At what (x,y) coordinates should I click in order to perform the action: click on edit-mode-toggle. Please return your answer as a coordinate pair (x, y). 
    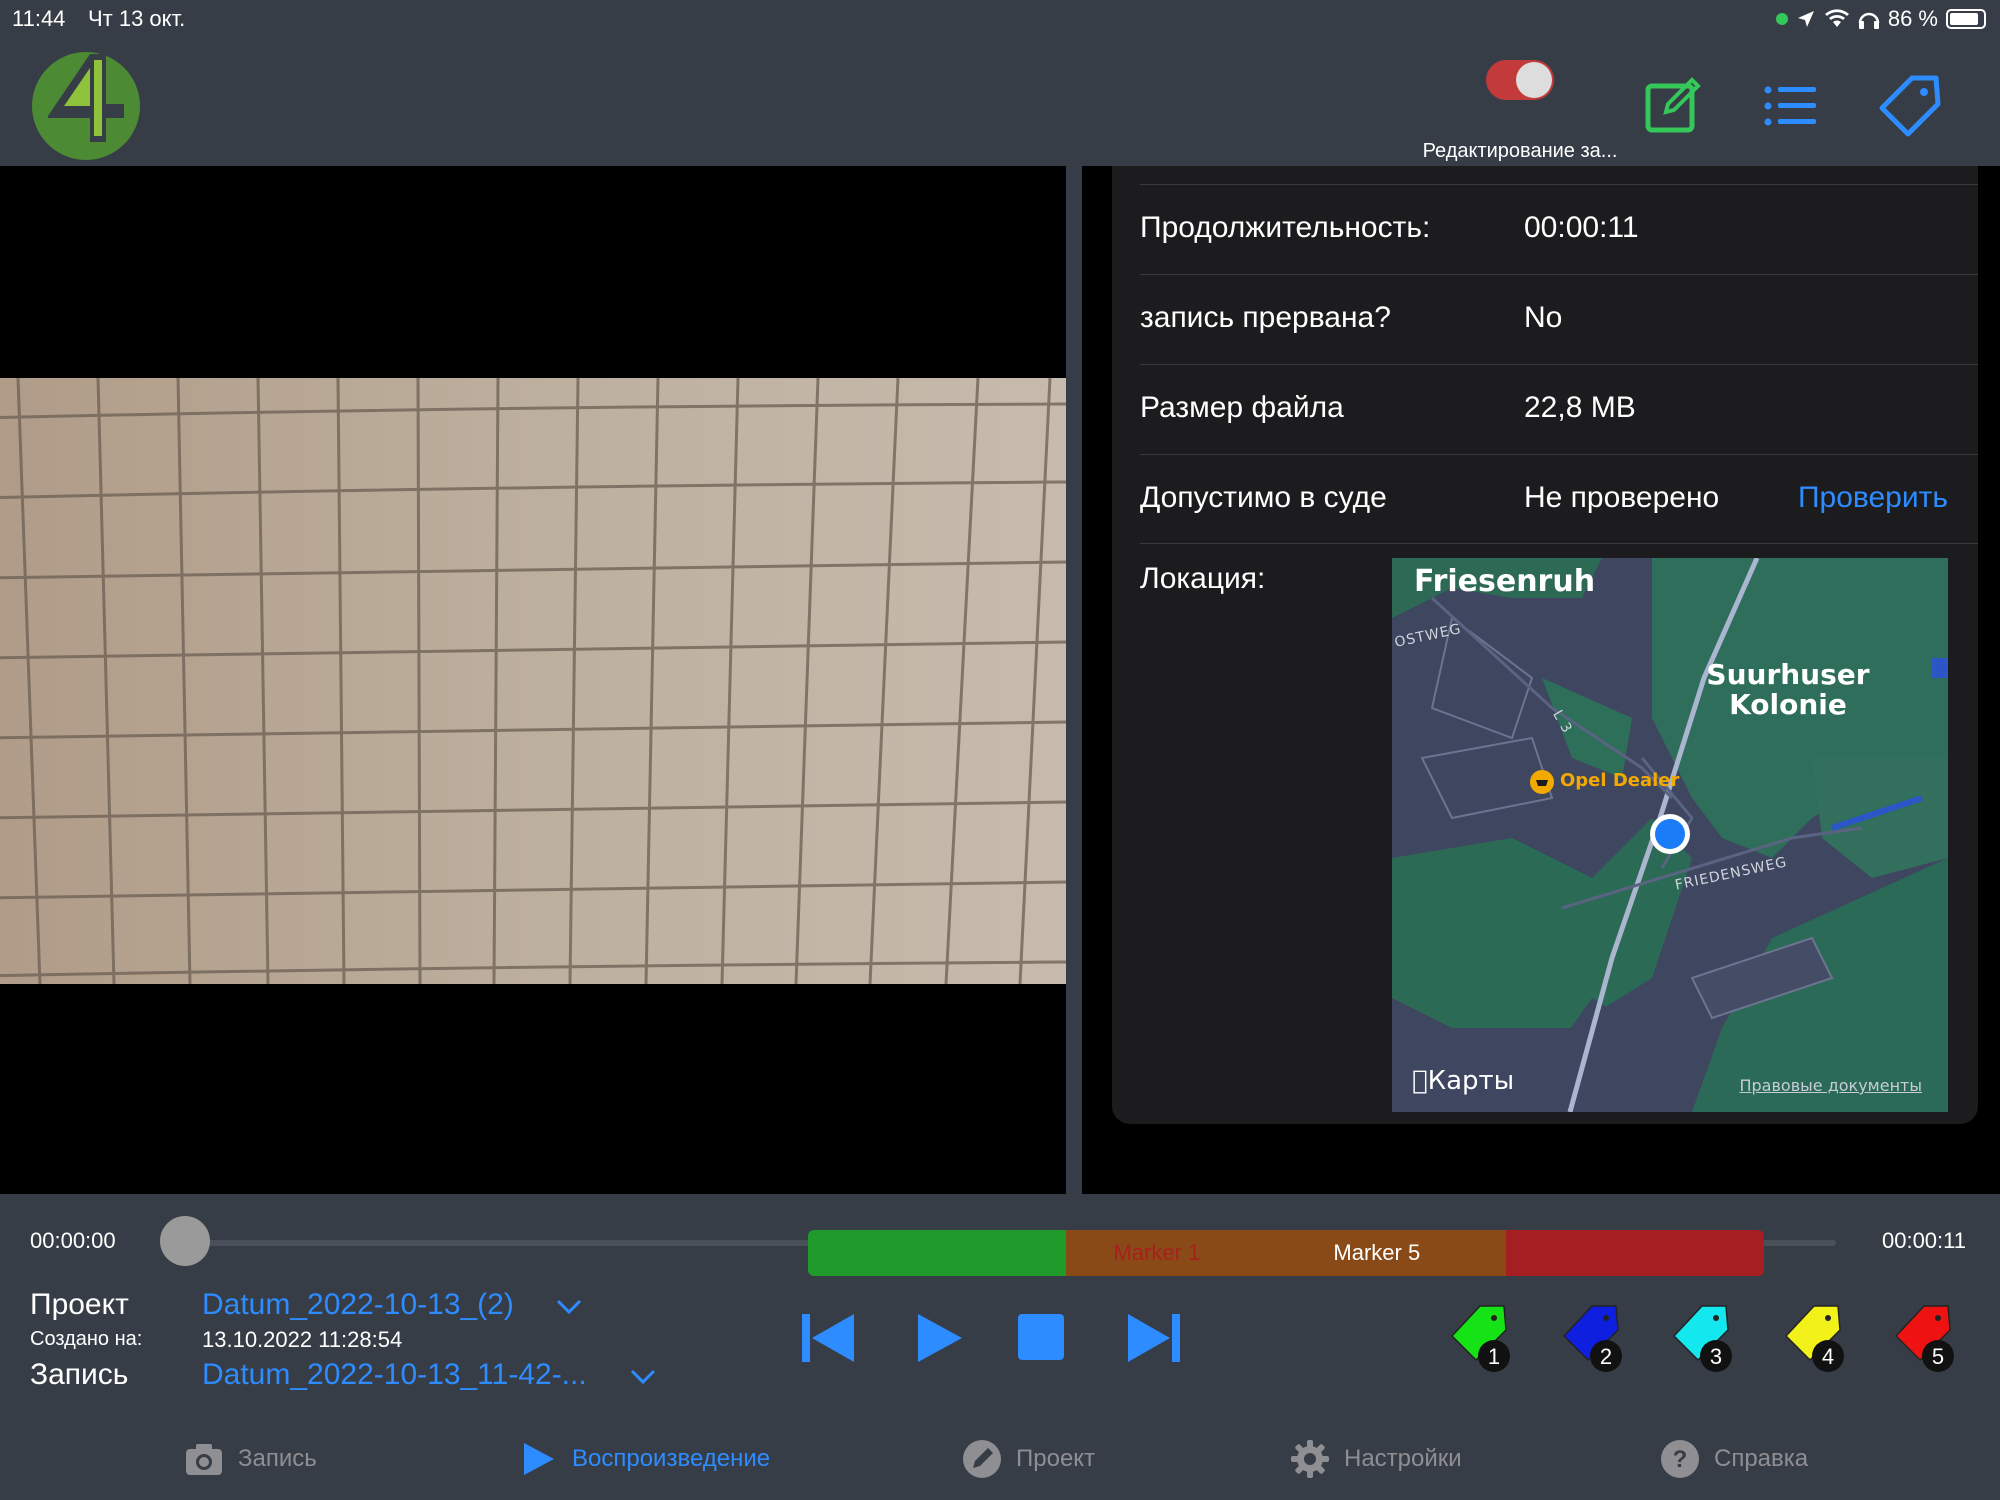
    Looking at the image, I should click on (1520, 80).